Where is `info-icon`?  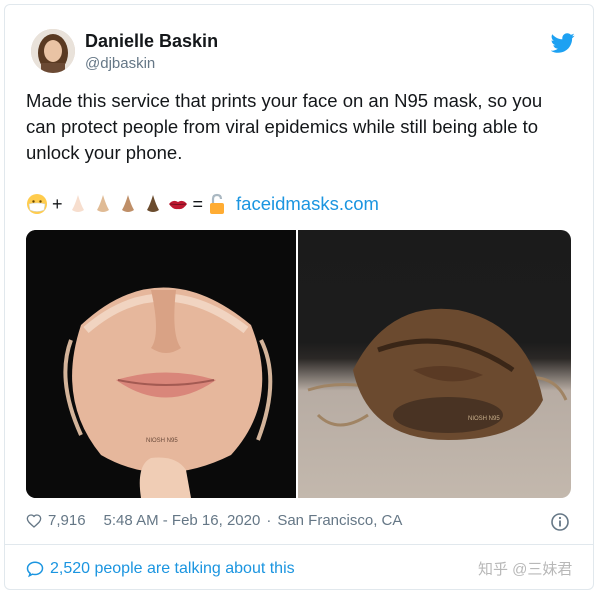
info-icon is located at coordinates (560, 522).